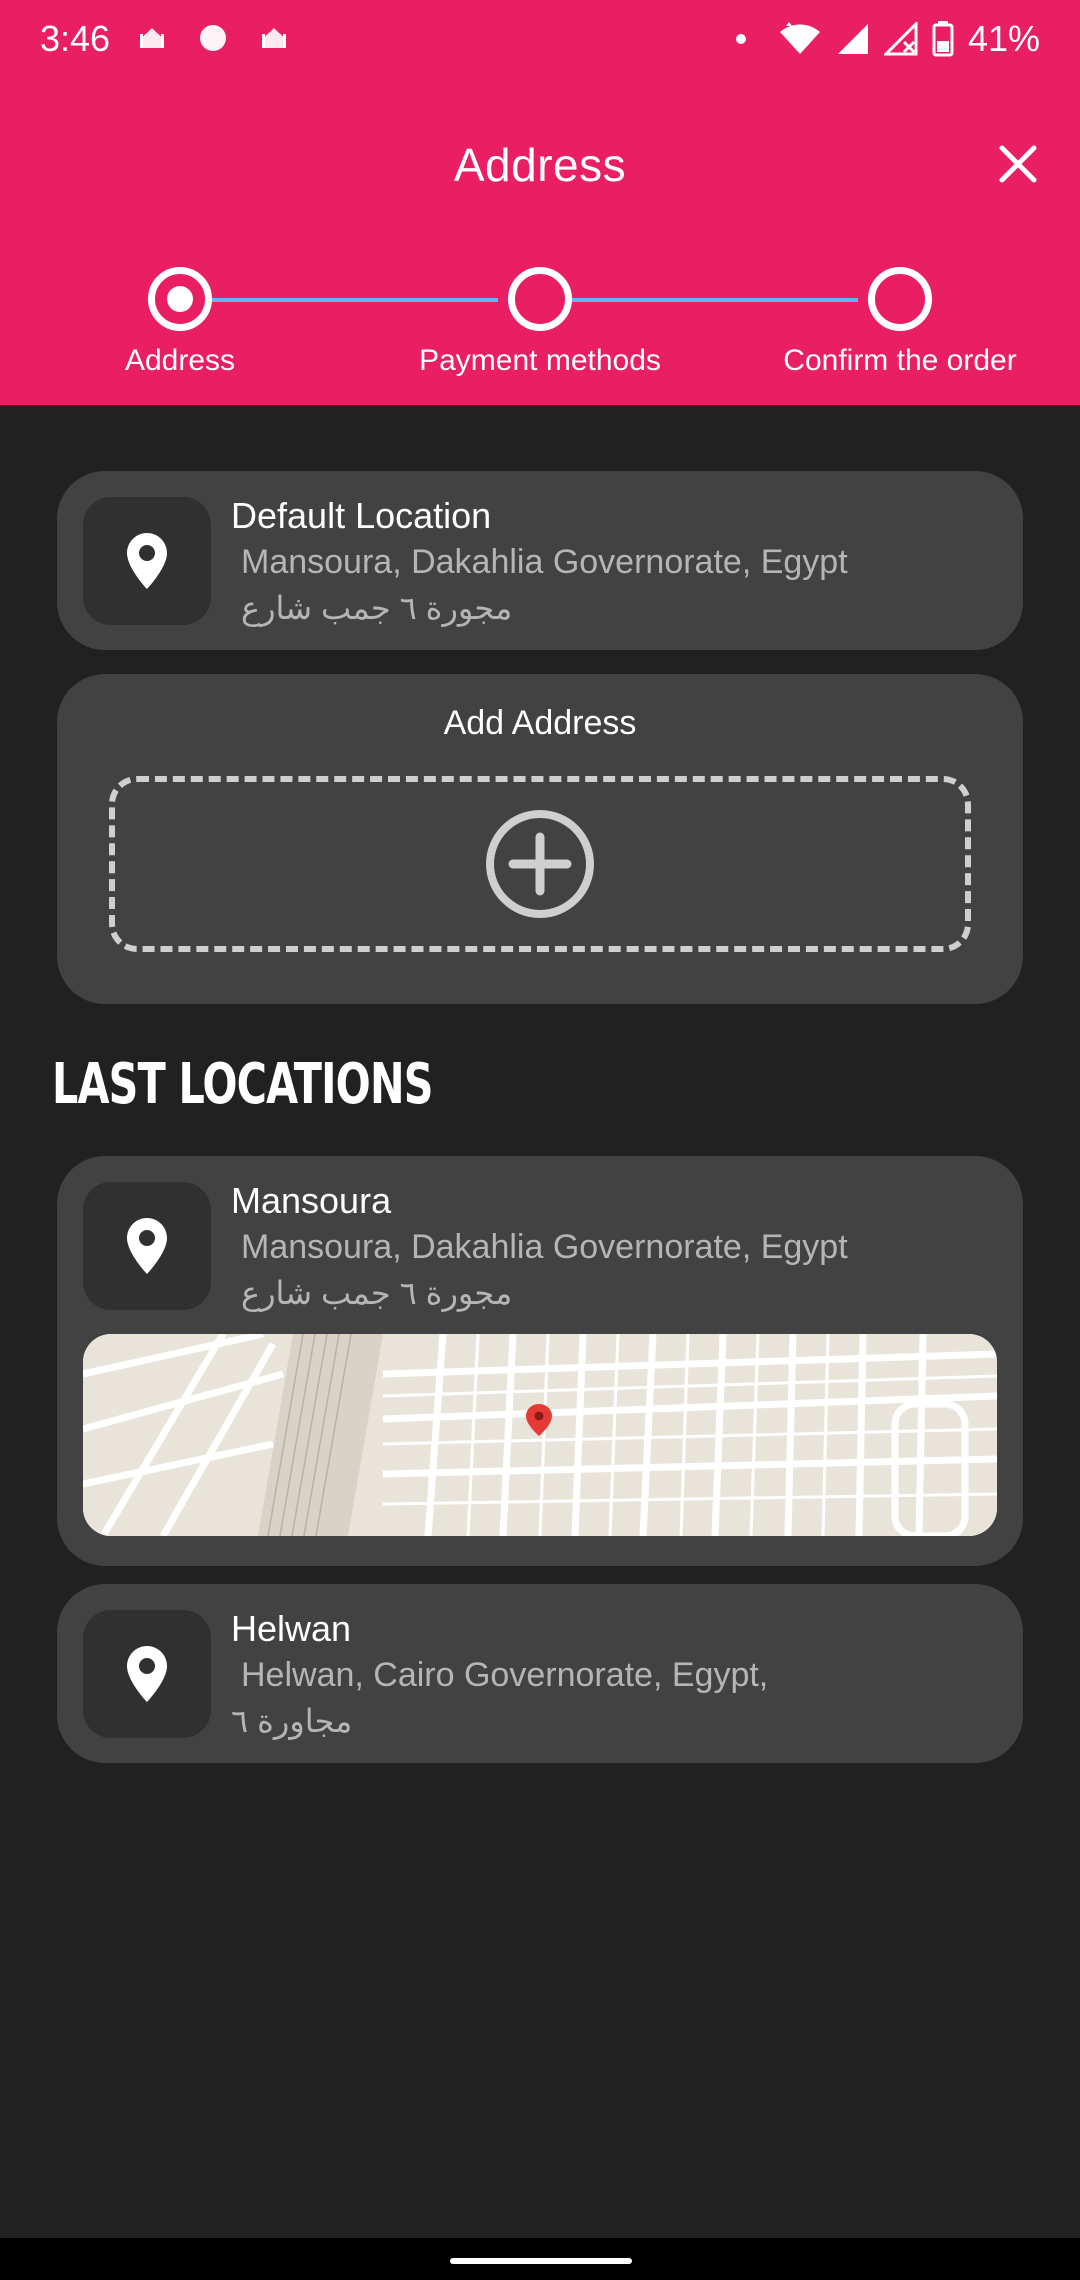 This screenshot has height=2280, width=1080. Describe the element at coordinates (740, 39) in the screenshot. I see `dot-icon` at that location.